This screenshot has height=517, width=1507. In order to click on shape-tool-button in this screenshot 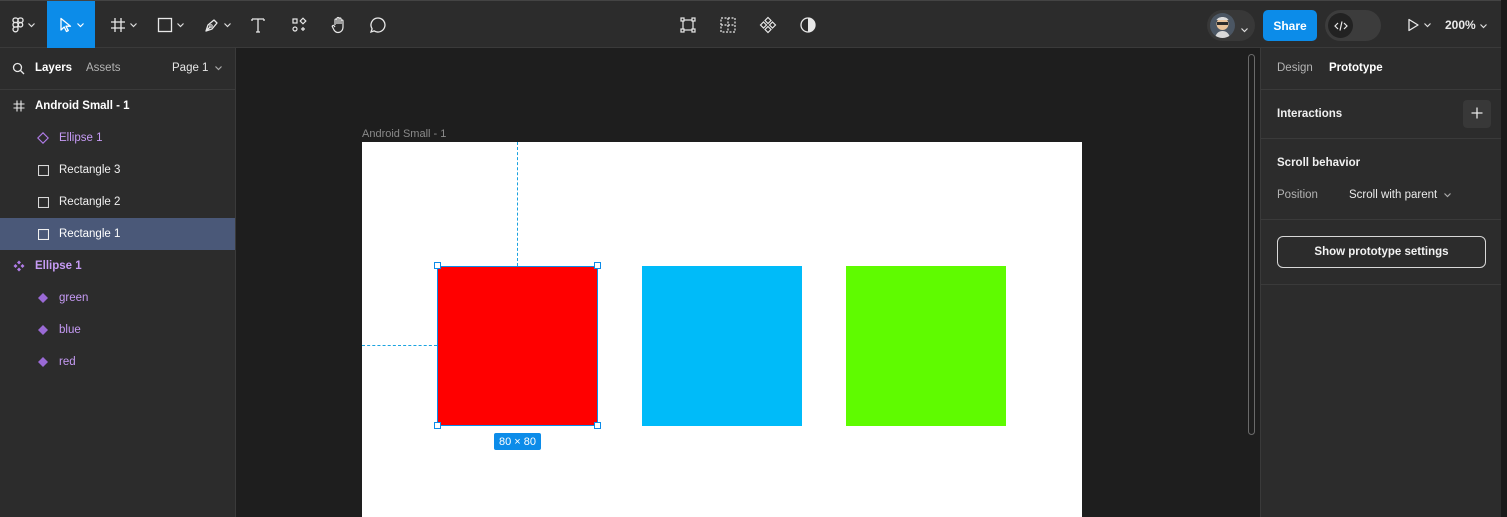, I will do `click(170, 25)`.